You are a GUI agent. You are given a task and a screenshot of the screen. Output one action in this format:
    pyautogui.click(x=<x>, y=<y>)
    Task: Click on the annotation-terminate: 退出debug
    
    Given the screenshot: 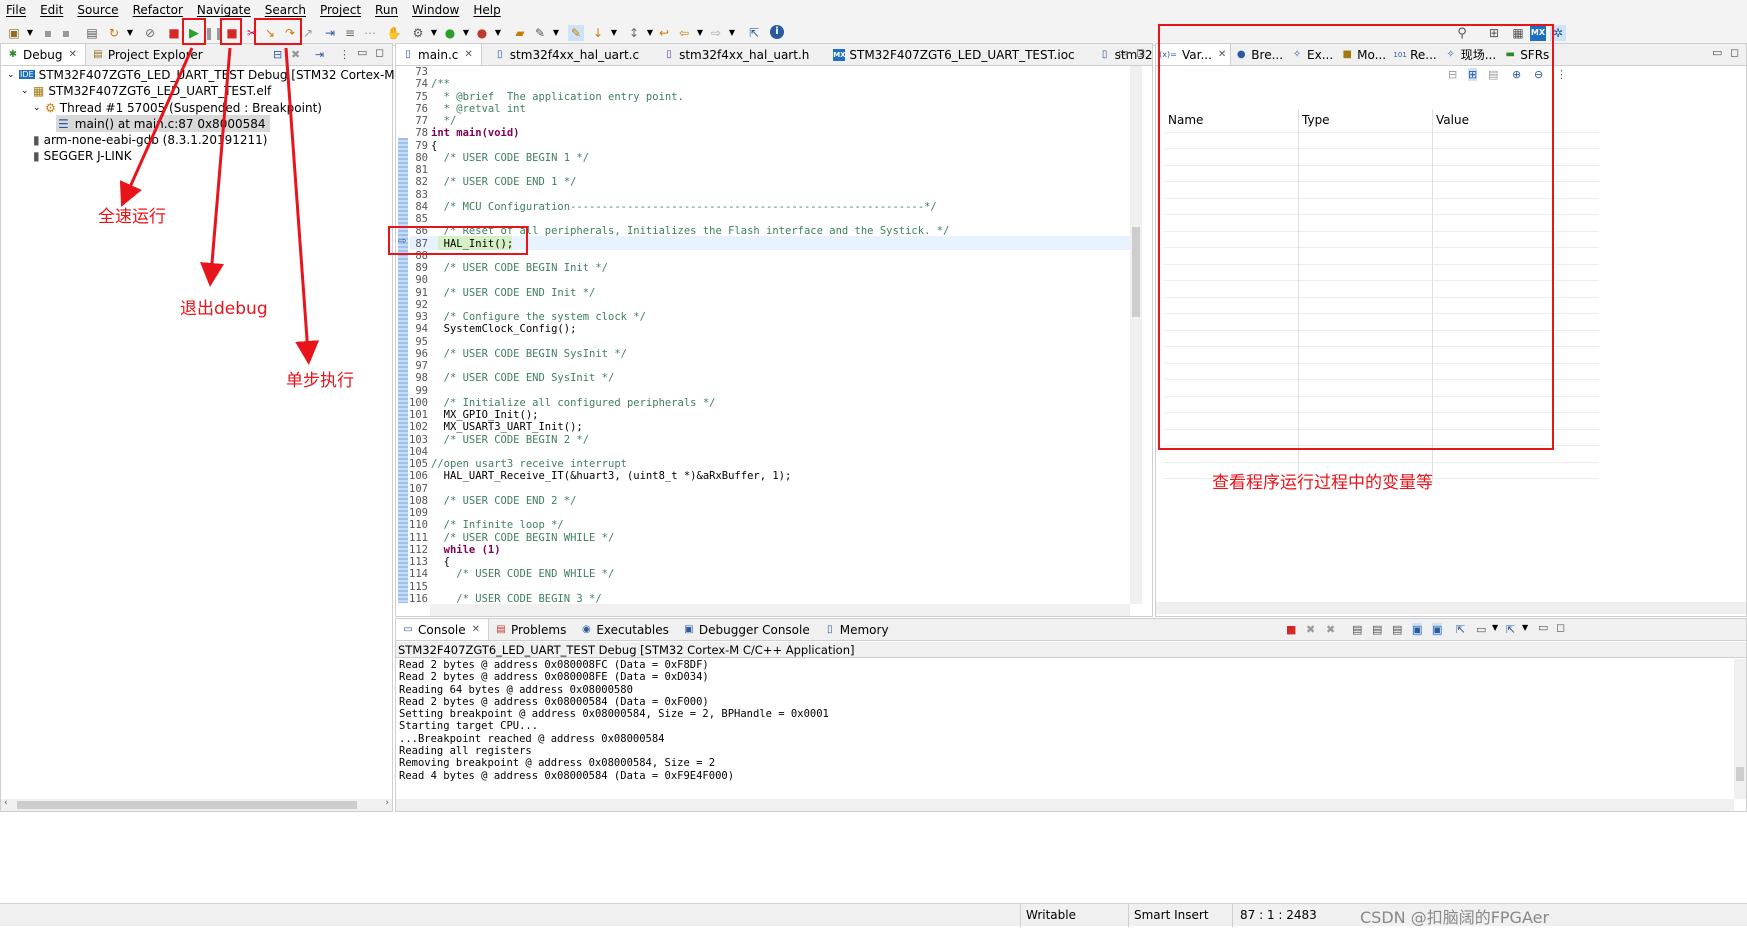 What is the action you would take?
    pyautogui.click(x=224, y=309)
    